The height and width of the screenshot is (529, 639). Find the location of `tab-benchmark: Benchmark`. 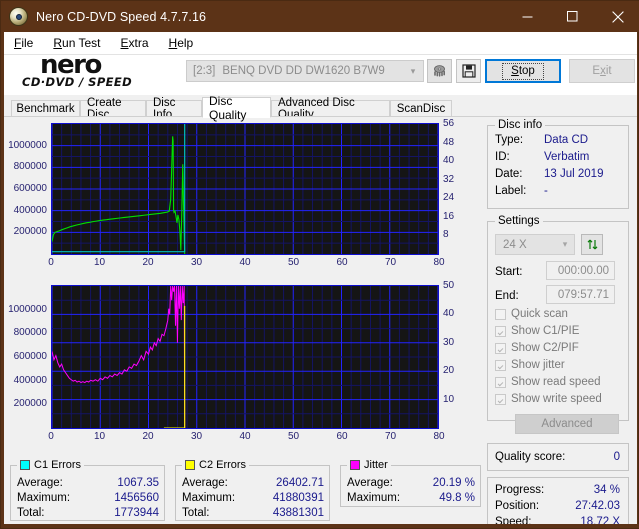

tab-benchmark: Benchmark is located at coordinates (45, 108).